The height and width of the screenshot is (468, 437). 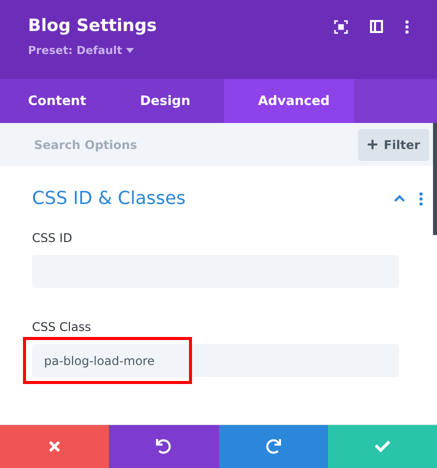 What do you see at coordinates (372, 144) in the screenshot?
I see `plus-icon` at bounding box center [372, 144].